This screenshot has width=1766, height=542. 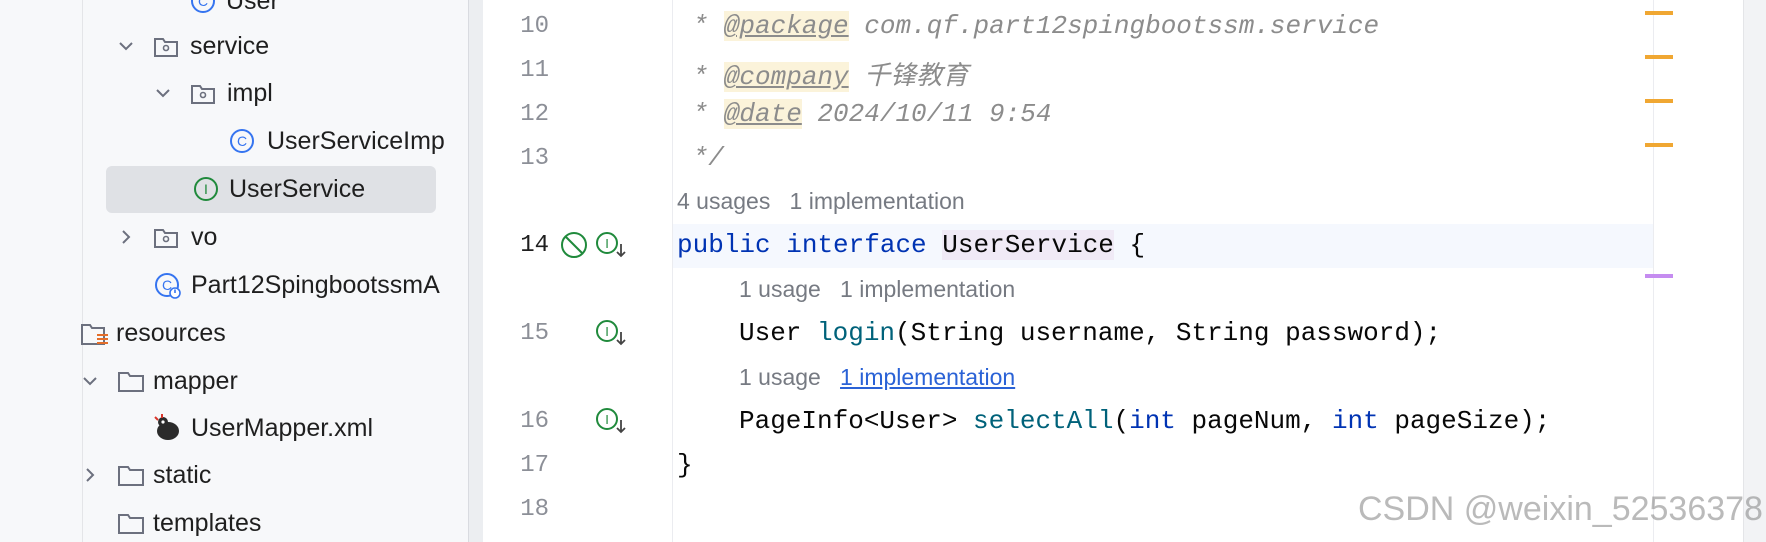 I want to click on line-number: 13, so click(x=534, y=158).